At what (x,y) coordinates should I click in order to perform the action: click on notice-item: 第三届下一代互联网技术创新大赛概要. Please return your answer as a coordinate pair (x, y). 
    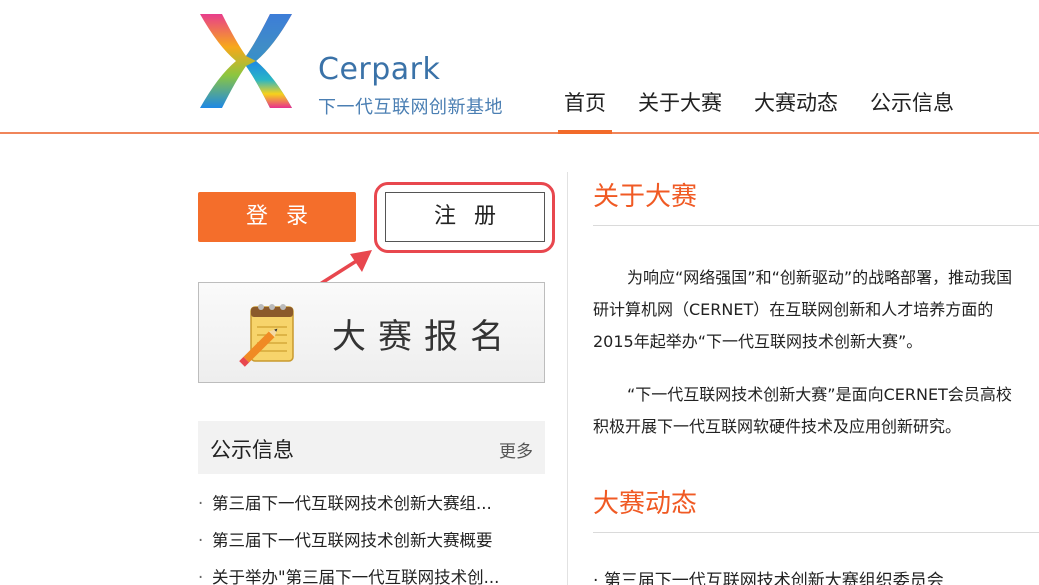
    Looking at the image, I should click on (371, 543).